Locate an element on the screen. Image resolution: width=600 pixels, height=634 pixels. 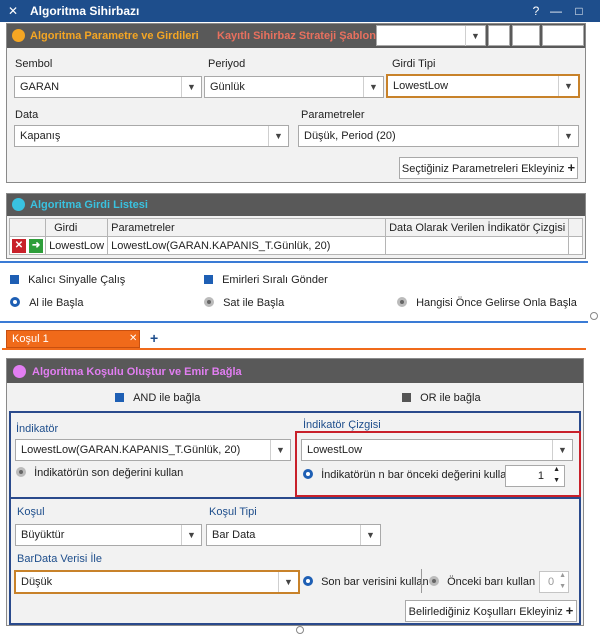
edit-row-icon: ➜ is located at coordinates (36, 245).